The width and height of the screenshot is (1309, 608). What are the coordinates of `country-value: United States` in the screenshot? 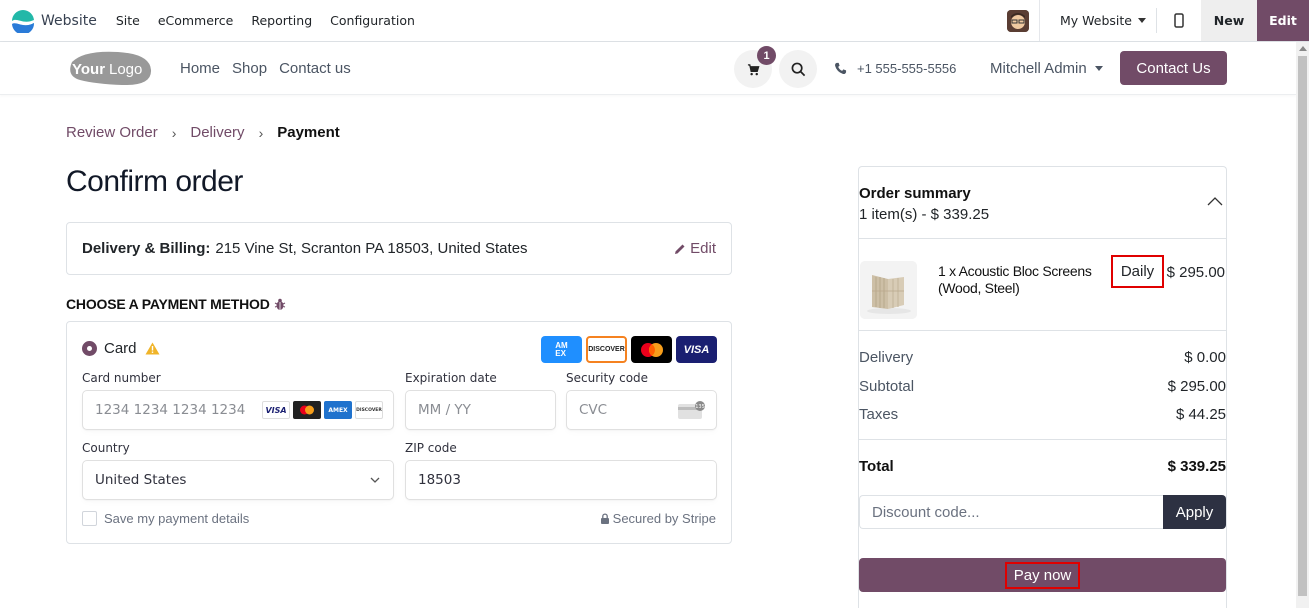 It's located at (141, 480).